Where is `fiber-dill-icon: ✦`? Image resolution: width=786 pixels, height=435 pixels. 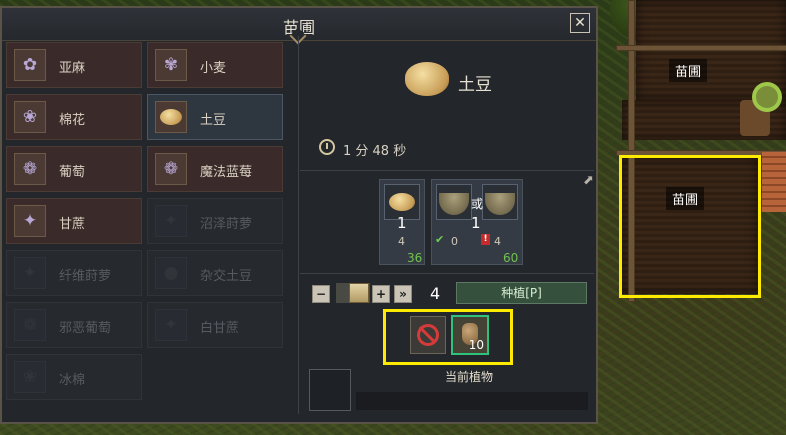 fiber-dill-icon: ✦ is located at coordinates (30, 273).